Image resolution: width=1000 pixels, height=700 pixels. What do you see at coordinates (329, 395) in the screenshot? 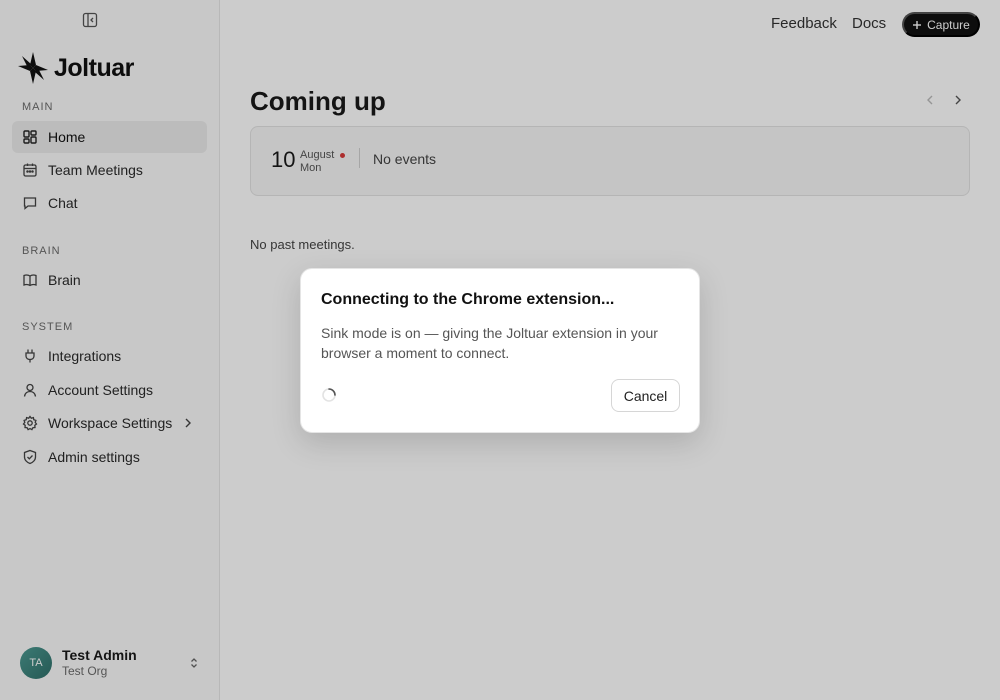
I see `loading-spinner-icon` at bounding box center [329, 395].